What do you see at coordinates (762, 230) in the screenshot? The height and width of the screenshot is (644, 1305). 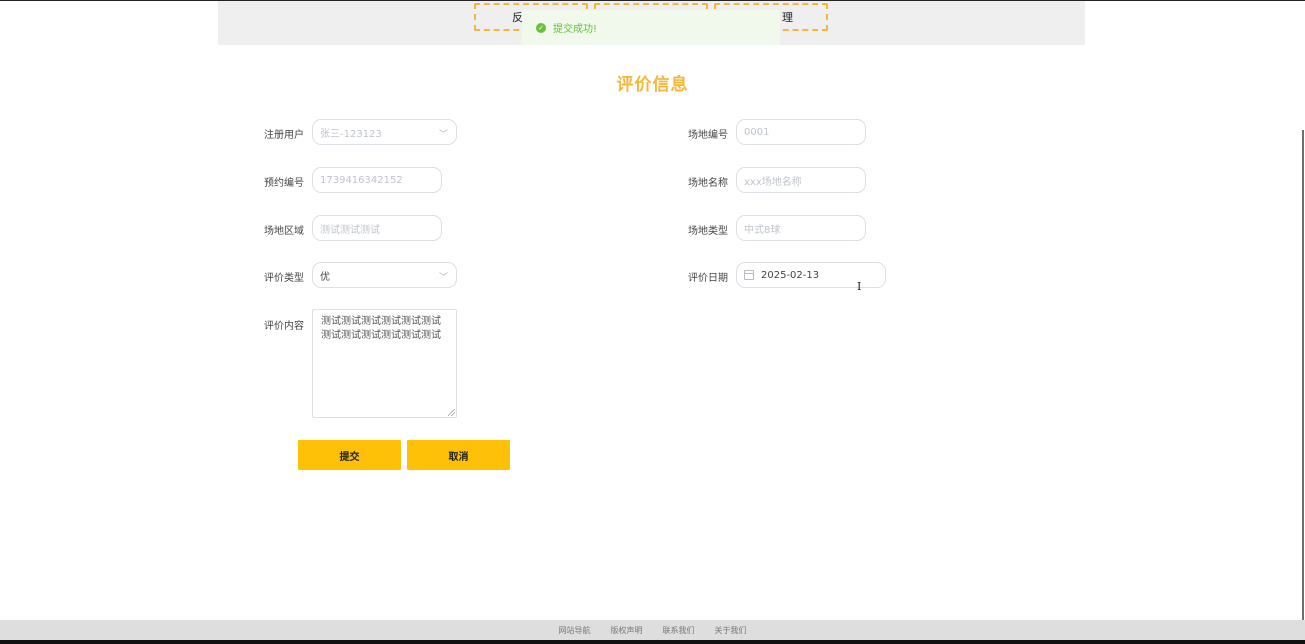 I see `venue-type-placeholder: 中式8球` at bounding box center [762, 230].